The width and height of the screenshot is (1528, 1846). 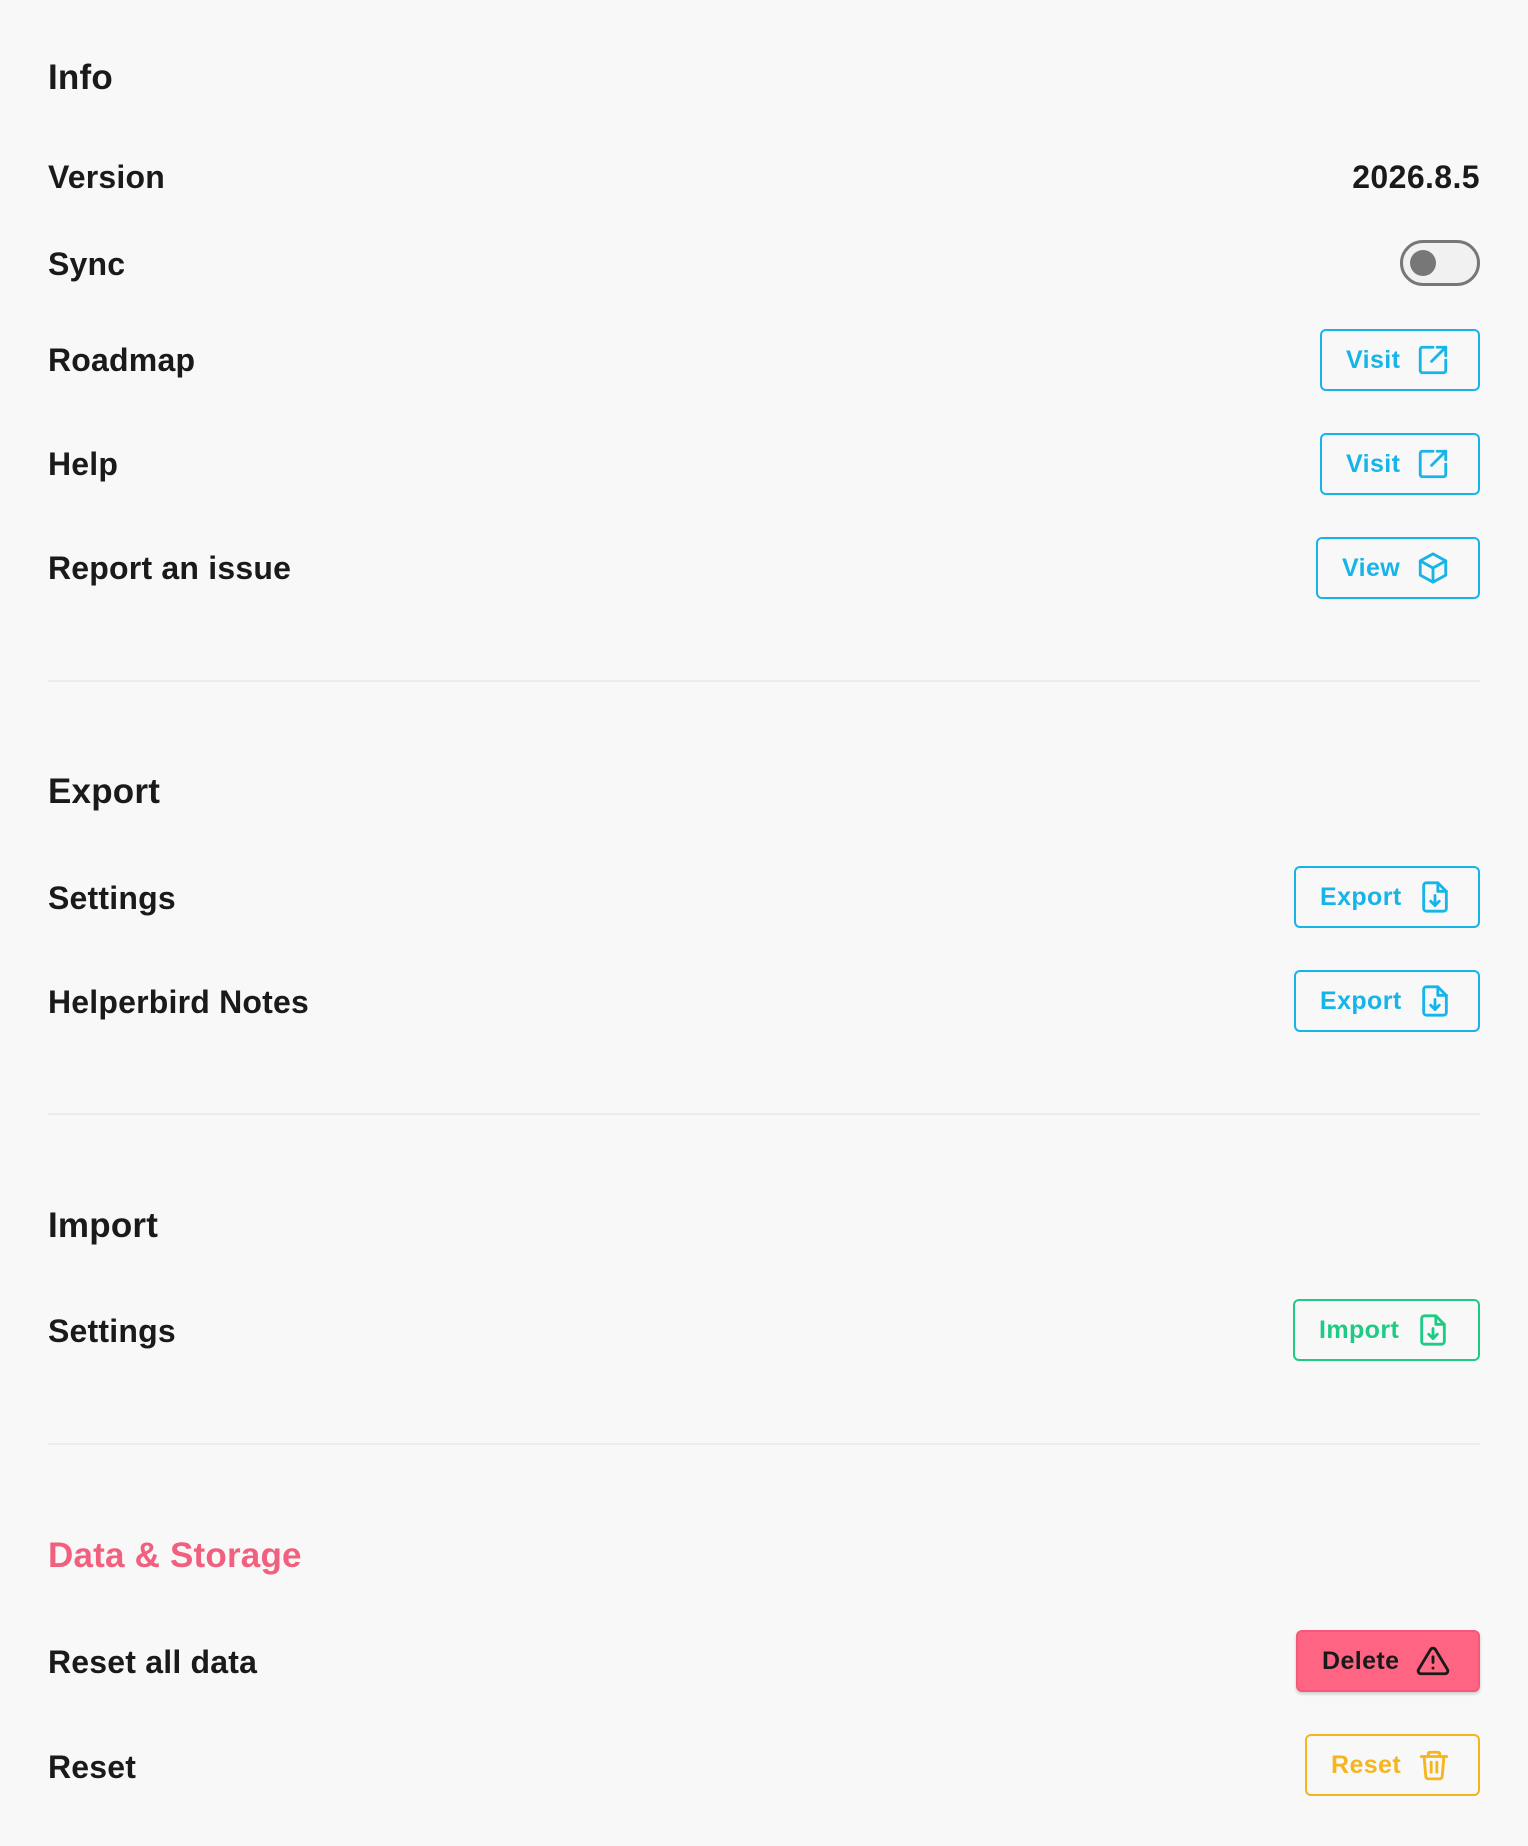 What do you see at coordinates (1359, 1329) in the screenshot?
I see `import-settings-button-label: Import` at bounding box center [1359, 1329].